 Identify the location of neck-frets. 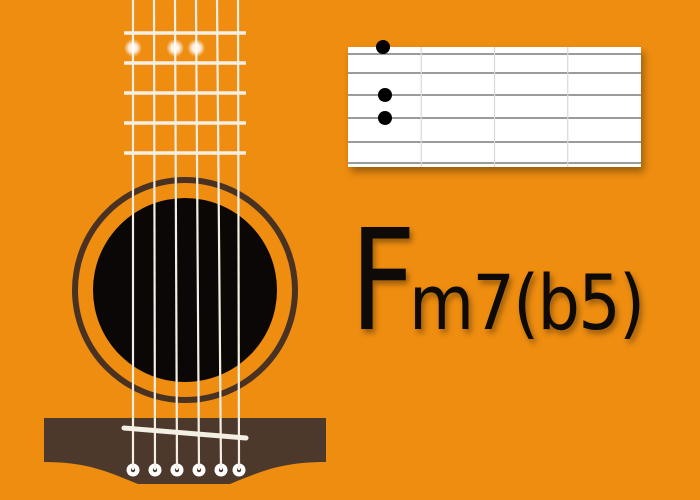
(185, 93).